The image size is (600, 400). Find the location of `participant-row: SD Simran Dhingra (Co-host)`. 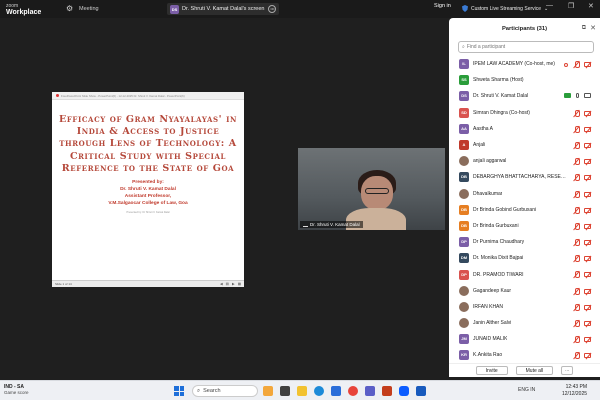

participant-row: SD Simran Dhingra (Co-host) is located at coordinates (524, 113).